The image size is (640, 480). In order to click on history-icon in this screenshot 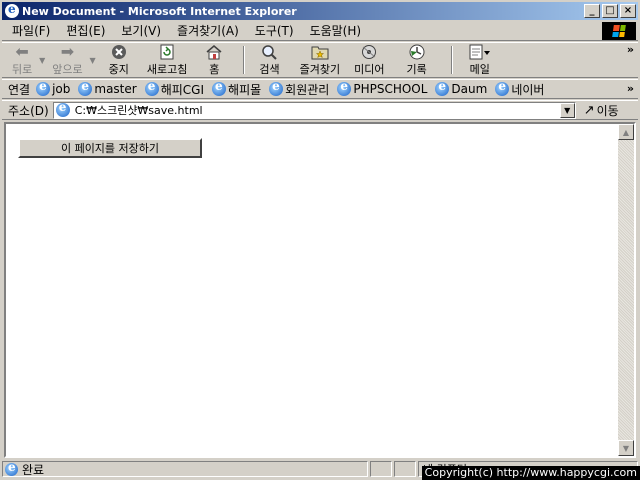, I will do `click(417, 52)`.